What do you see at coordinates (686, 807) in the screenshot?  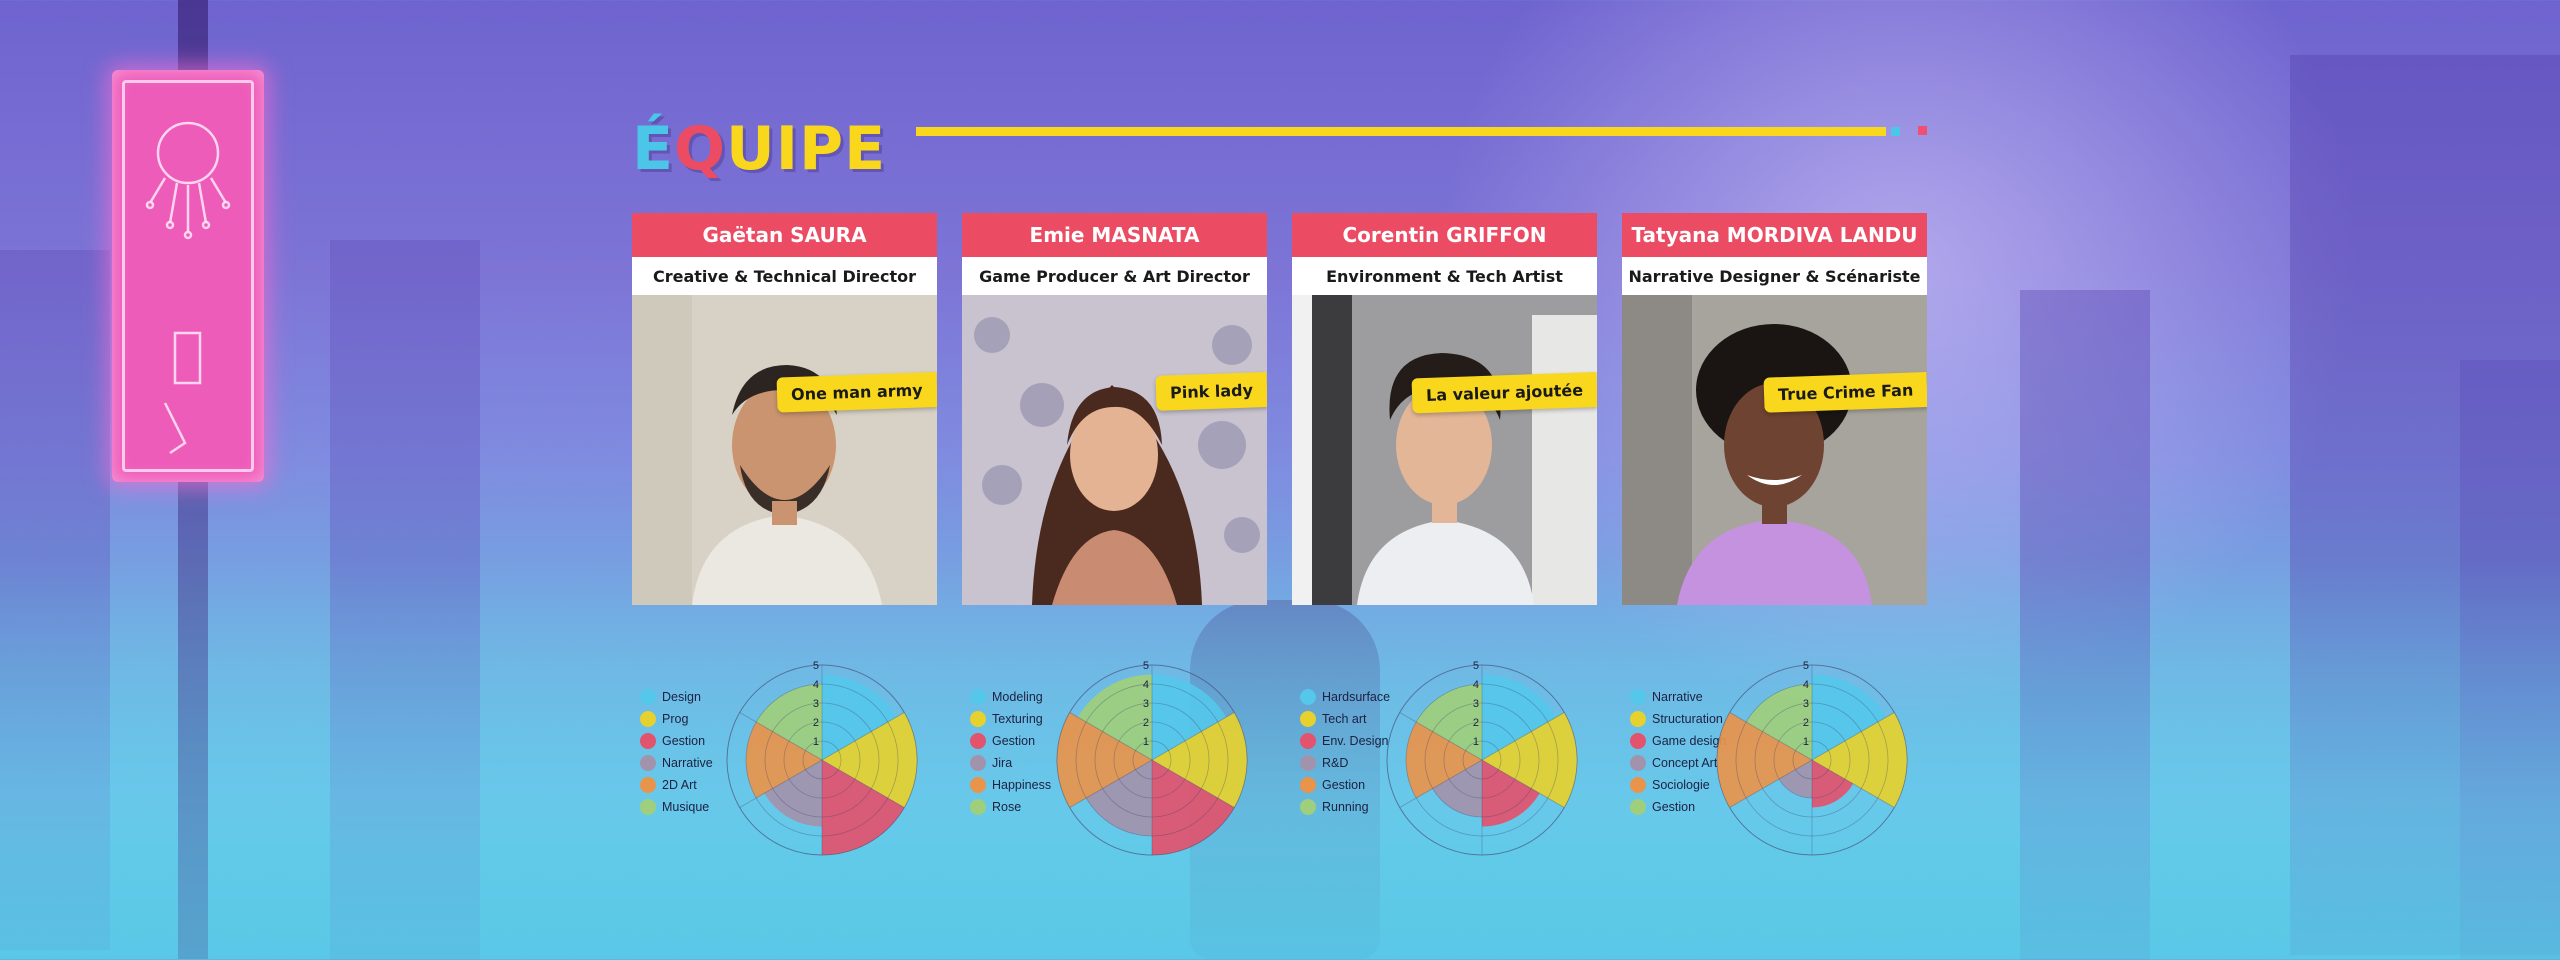 I see `legend-label: Musique` at bounding box center [686, 807].